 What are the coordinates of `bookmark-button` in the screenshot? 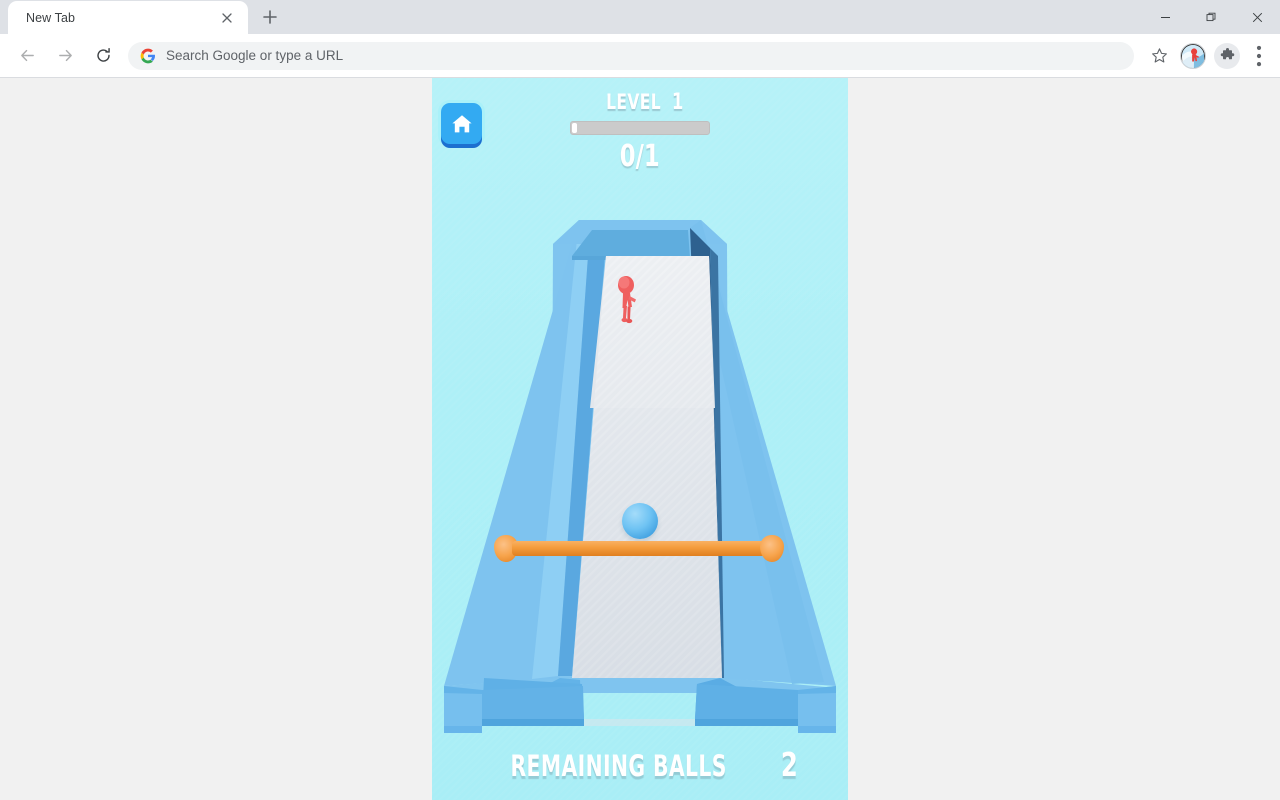 It's located at (1159, 56).